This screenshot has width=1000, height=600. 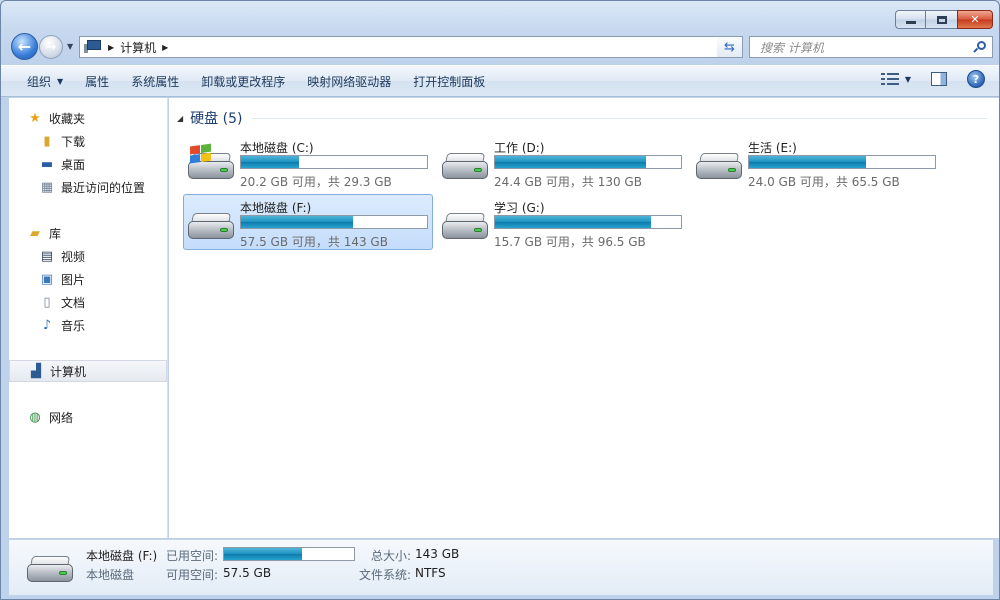 What do you see at coordinates (391, 556) in the screenshot?
I see `details-total-label: 总大小:` at bounding box center [391, 556].